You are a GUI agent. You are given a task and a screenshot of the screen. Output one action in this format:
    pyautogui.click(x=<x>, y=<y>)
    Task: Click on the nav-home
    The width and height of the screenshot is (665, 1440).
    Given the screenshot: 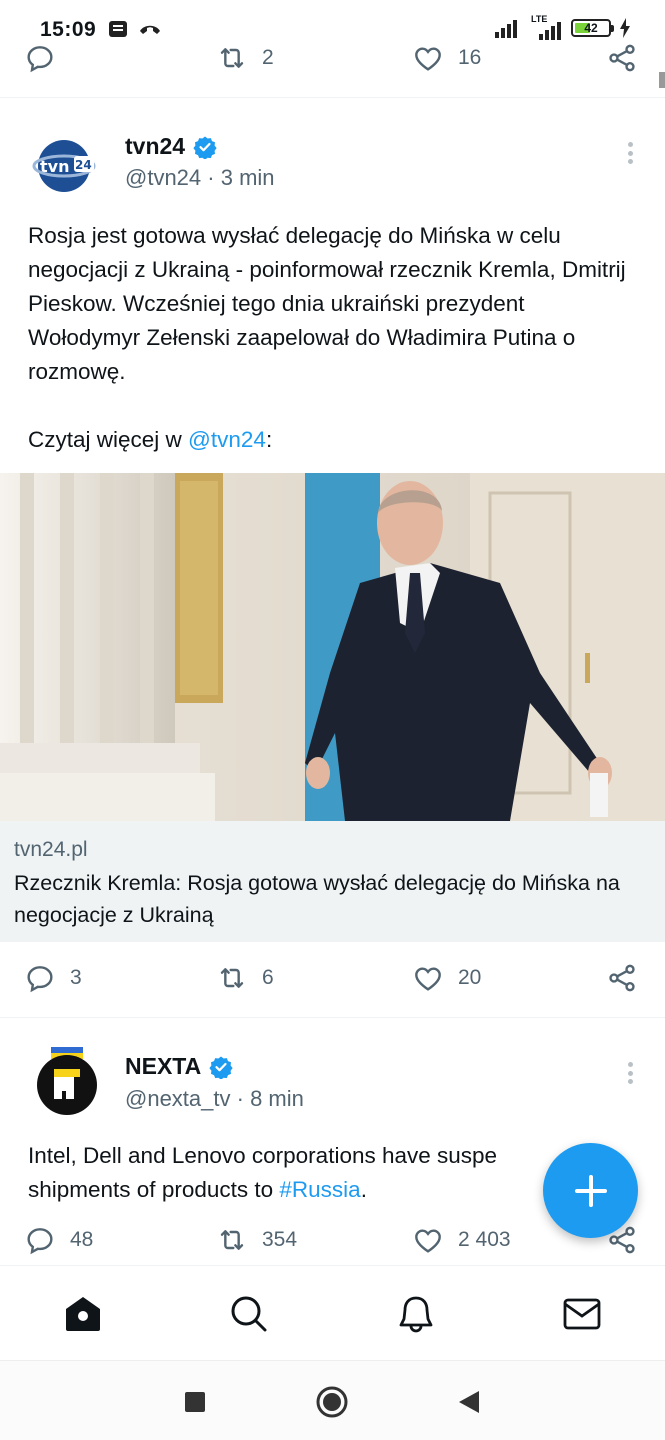 What is the action you would take?
    pyautogui.click(x=83, y=1314)
    